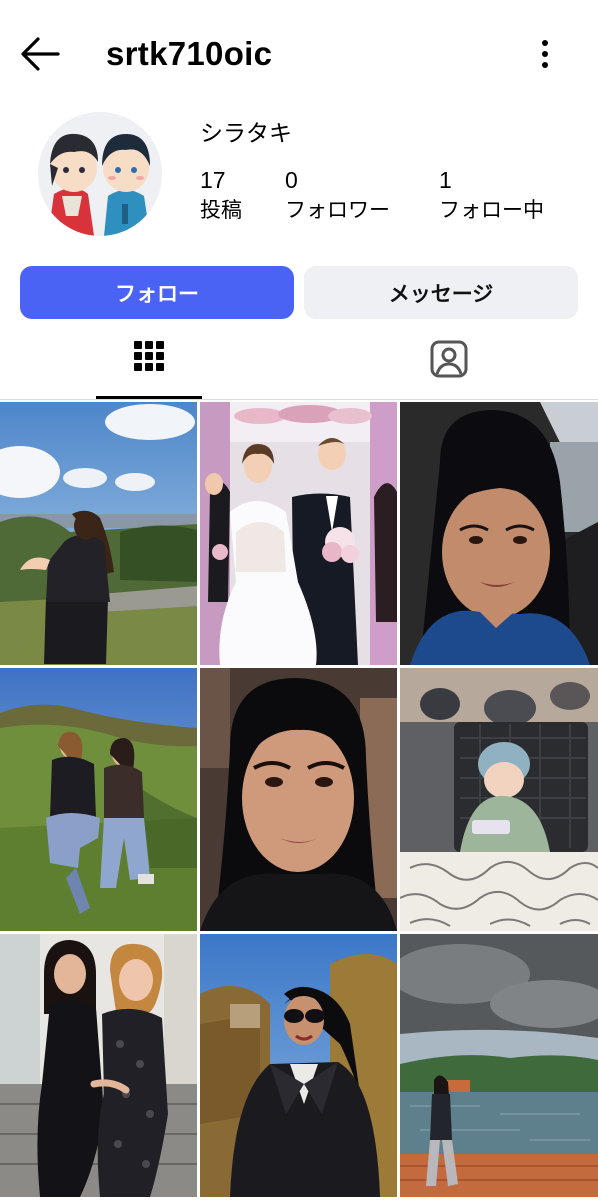 The image size is (598, 1200). Describe the element at coordinates (441, 292) in the screenshot. I see `message-button: メッセージ` at that location.